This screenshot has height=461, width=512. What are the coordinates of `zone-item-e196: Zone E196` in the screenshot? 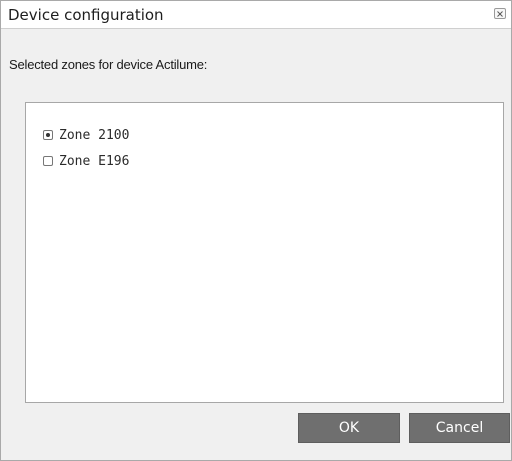 It's located at (86, 161).